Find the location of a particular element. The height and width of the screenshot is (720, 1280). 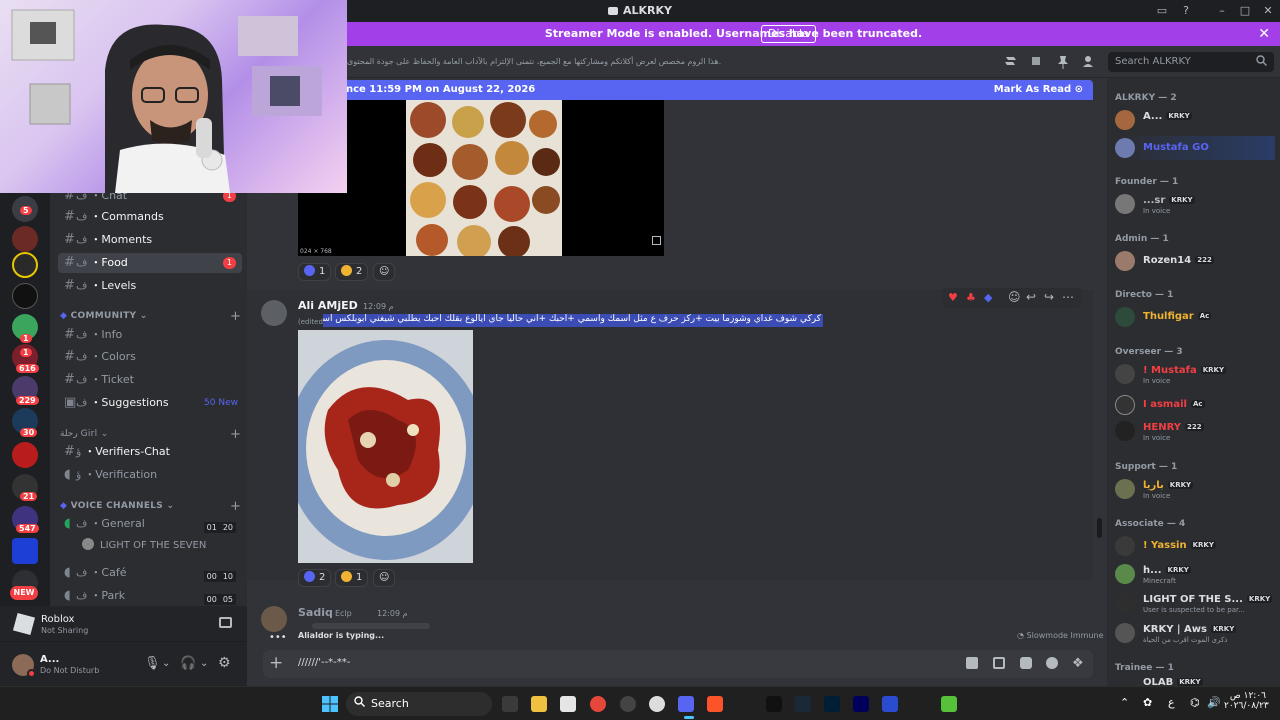

headphones-icon: 🎧 is located at coordinates (188, 663).